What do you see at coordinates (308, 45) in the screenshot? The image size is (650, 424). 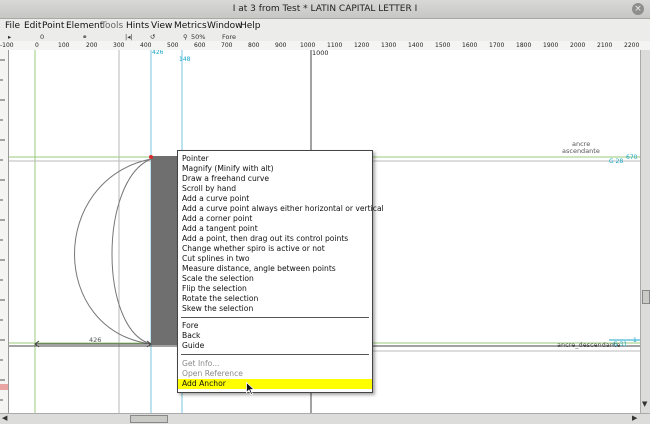 I see `ruler-tick: 1000` at bounding box center [308, 45].